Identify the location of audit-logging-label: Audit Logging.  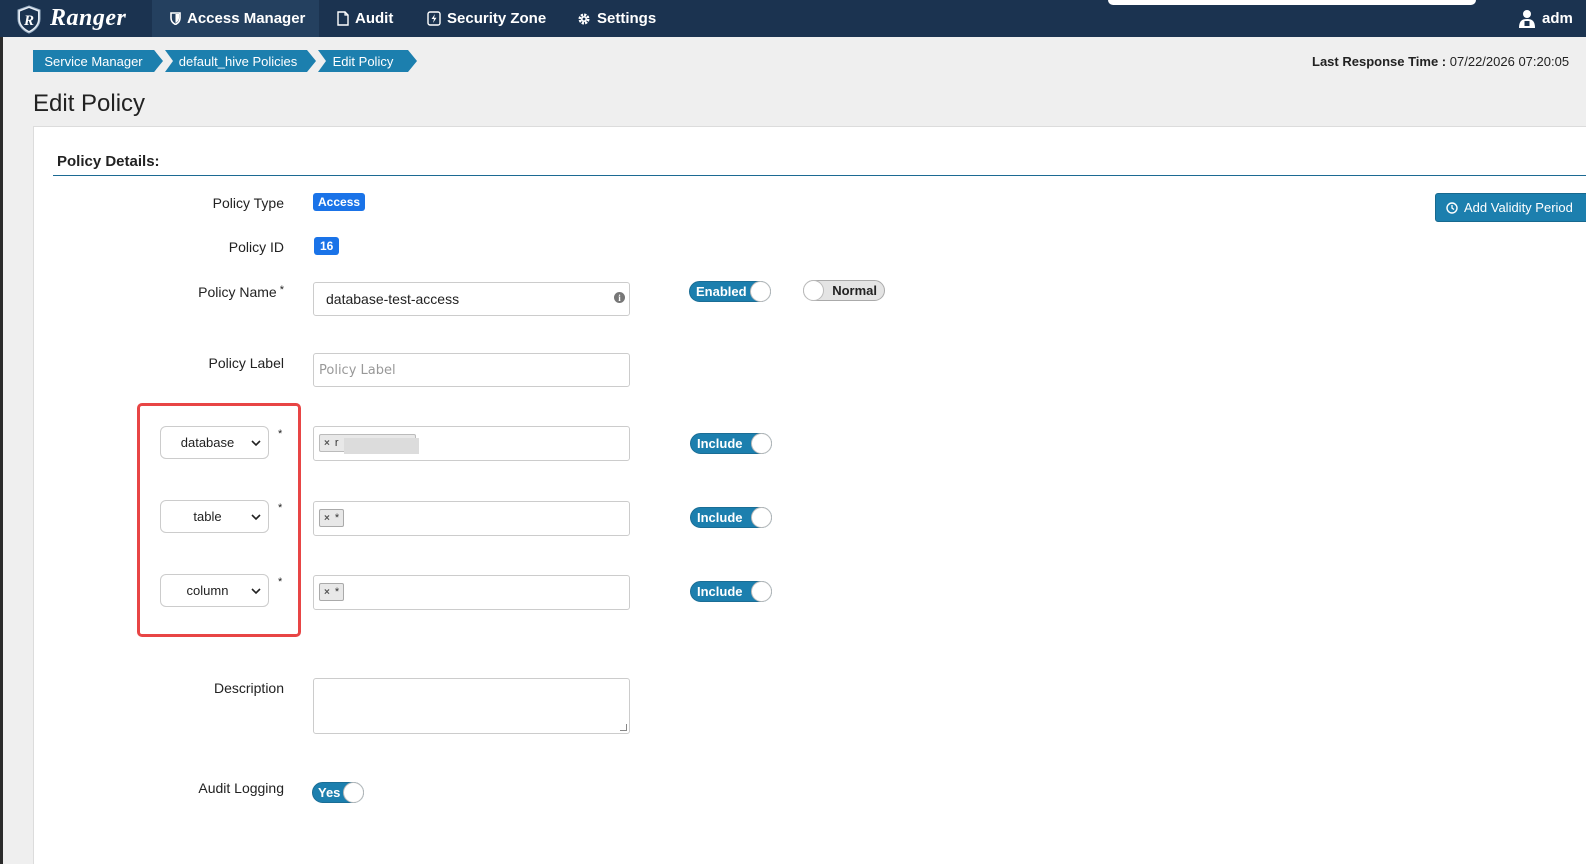
(241, 788).